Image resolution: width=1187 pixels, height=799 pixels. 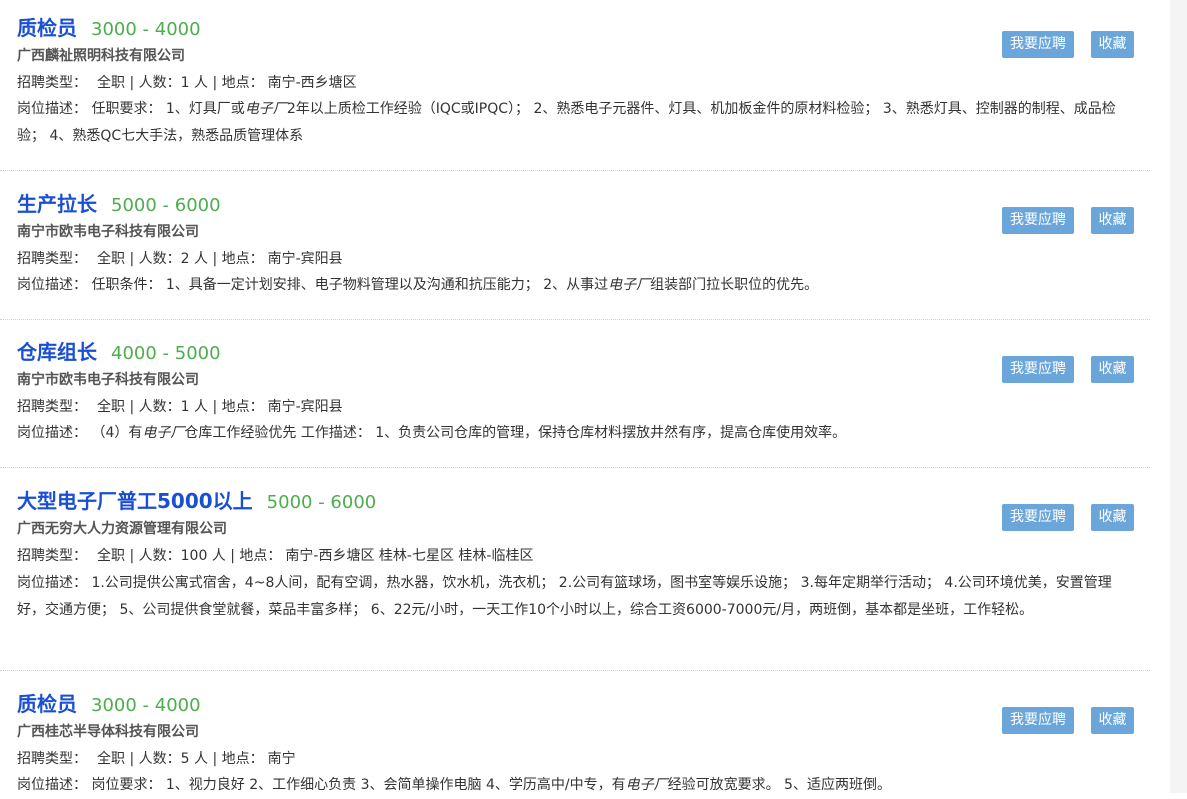 What do you see at coordinates (117, 433) in the screenshot?
I see `desc-text: （4）有` at bounding box center [117, 433].